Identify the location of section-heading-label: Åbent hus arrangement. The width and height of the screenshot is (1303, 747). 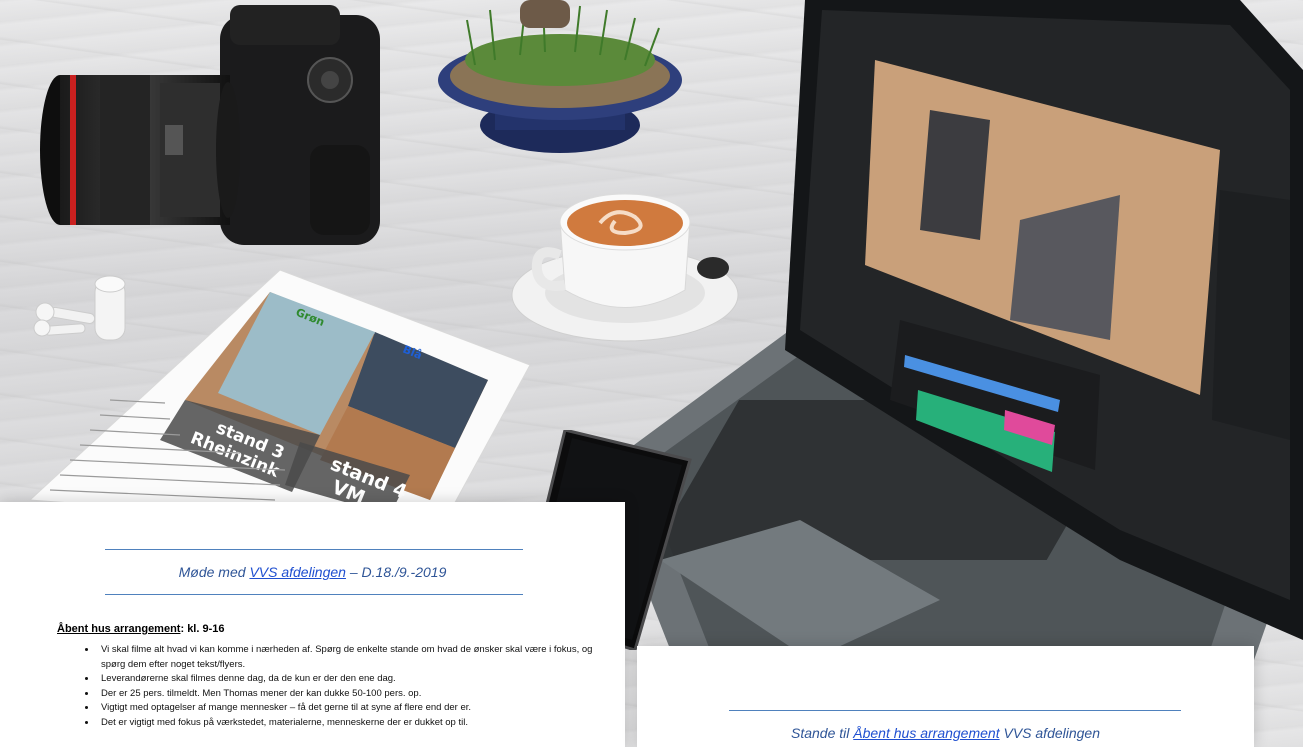
(119, 629).